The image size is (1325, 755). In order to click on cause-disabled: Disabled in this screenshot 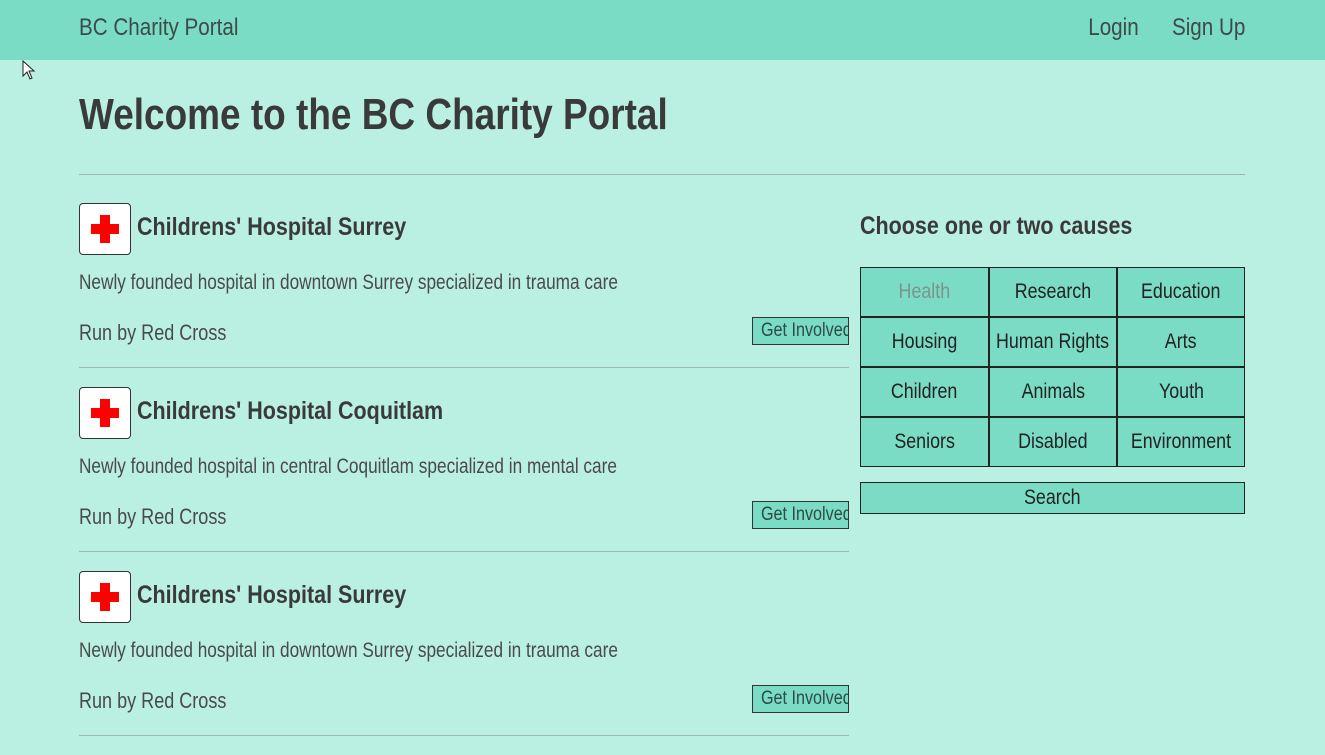, I will do `click(1053, 442)`.